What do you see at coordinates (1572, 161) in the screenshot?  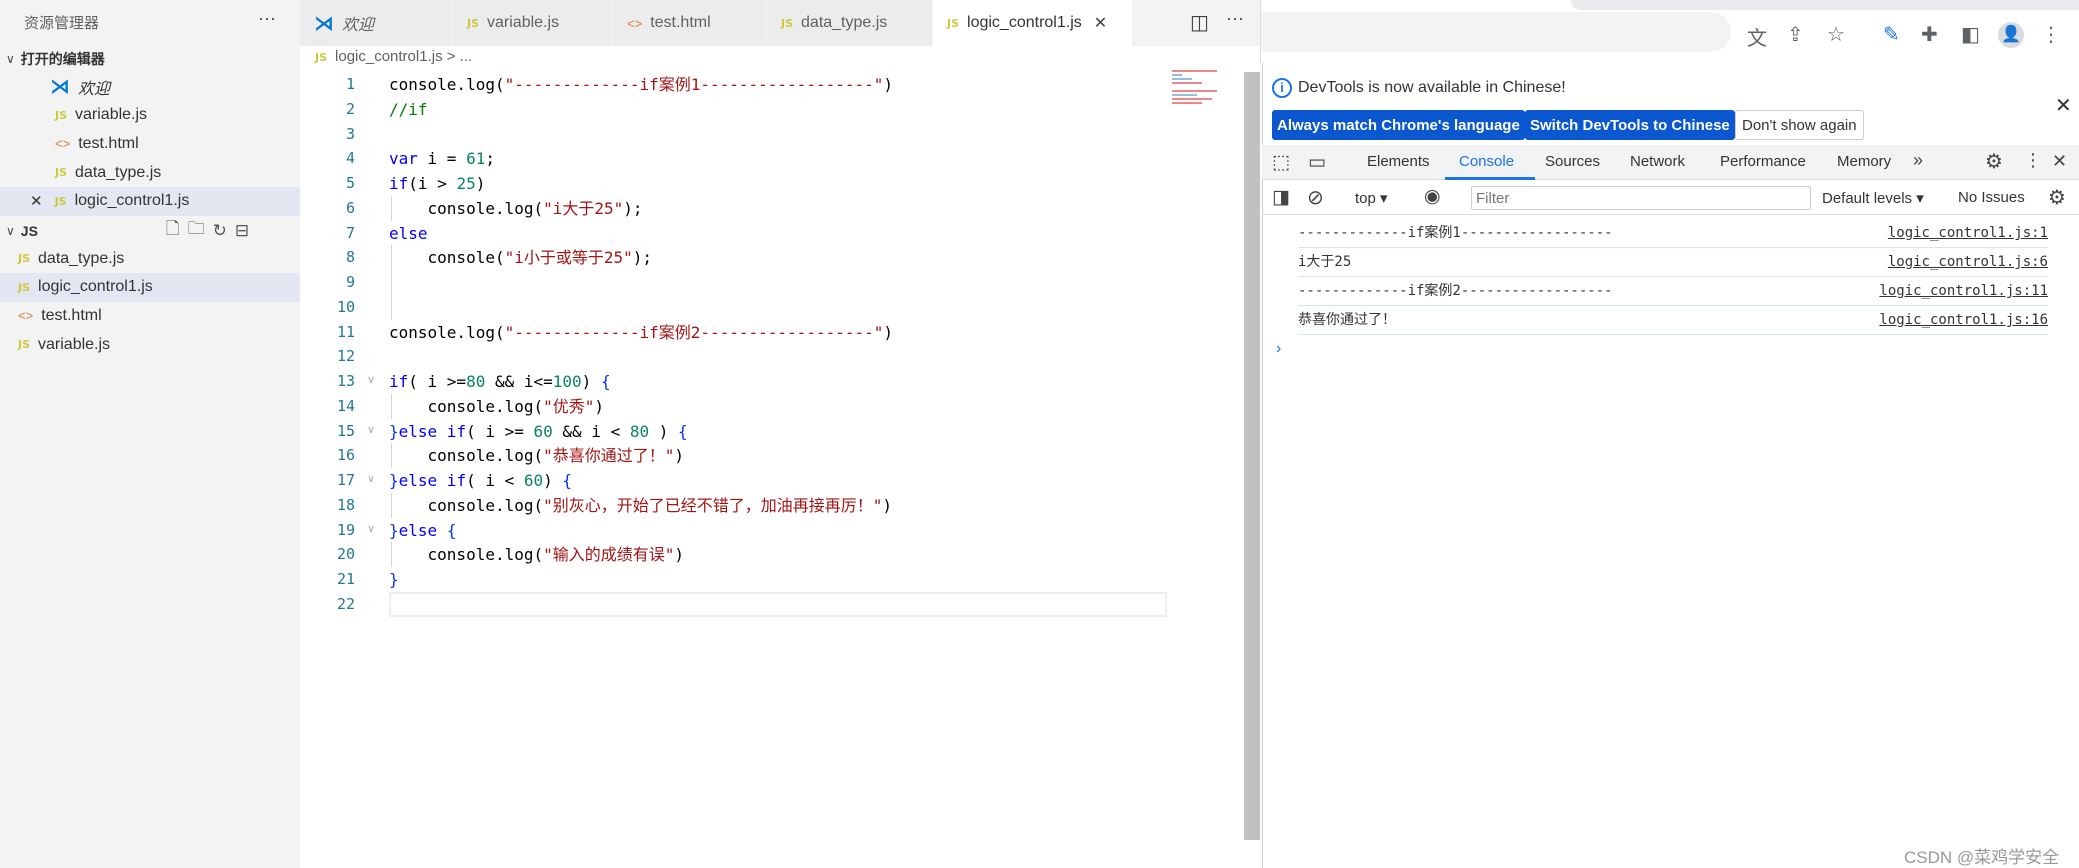 I see `devtools-tab-sources: Sources` at bounding box center [1572, 161].